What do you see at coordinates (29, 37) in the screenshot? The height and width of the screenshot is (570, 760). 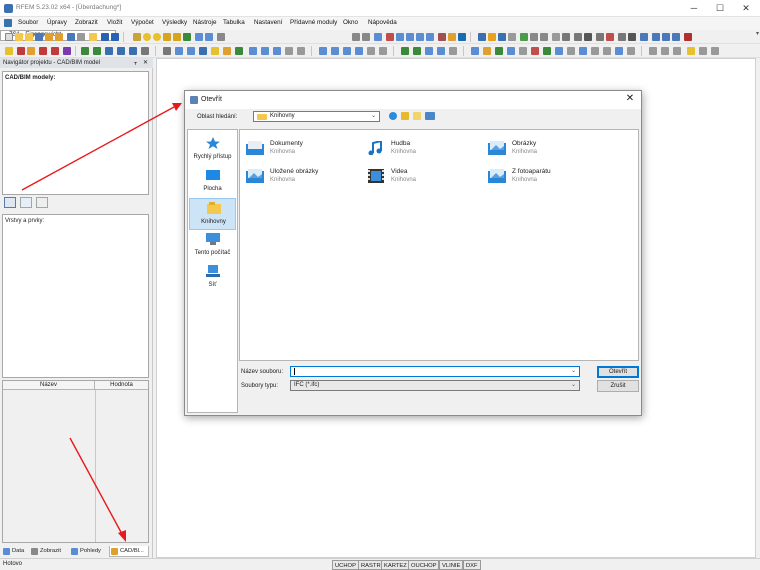 I see `open-model-icon` at bounding box center [29, 37].